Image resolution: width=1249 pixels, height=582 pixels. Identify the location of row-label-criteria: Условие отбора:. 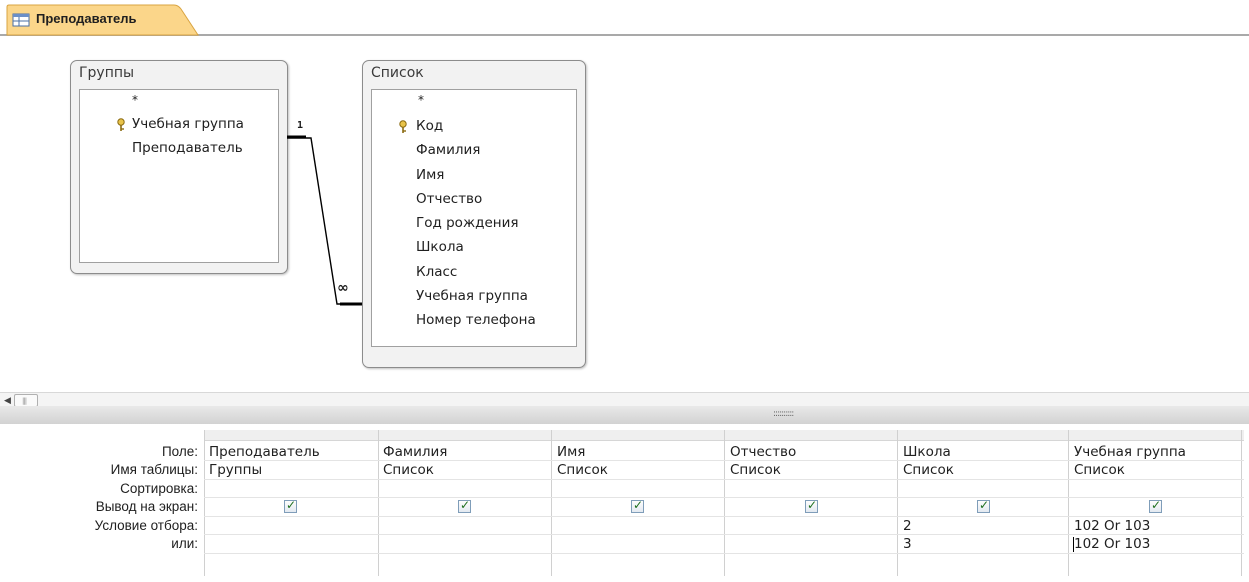
(146, 525).